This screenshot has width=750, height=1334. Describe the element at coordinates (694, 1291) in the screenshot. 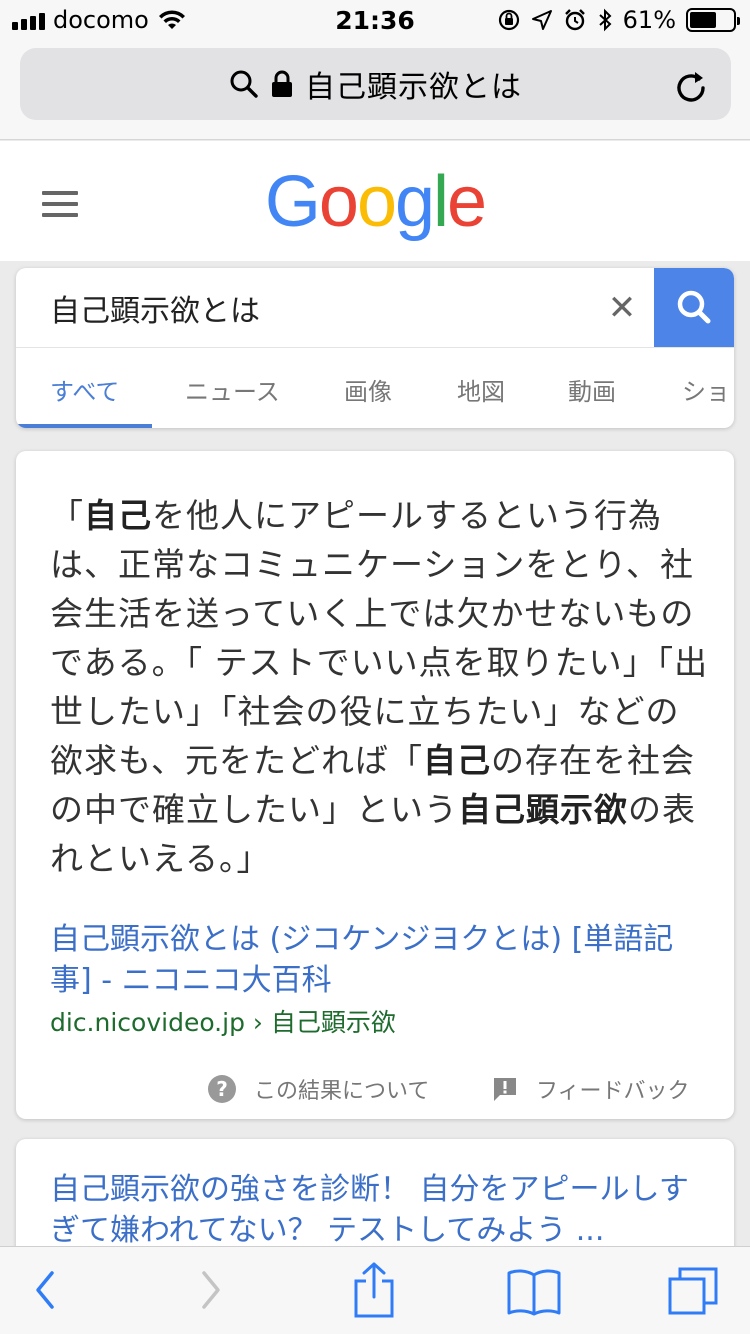

I see `tabs-icon` at that location.